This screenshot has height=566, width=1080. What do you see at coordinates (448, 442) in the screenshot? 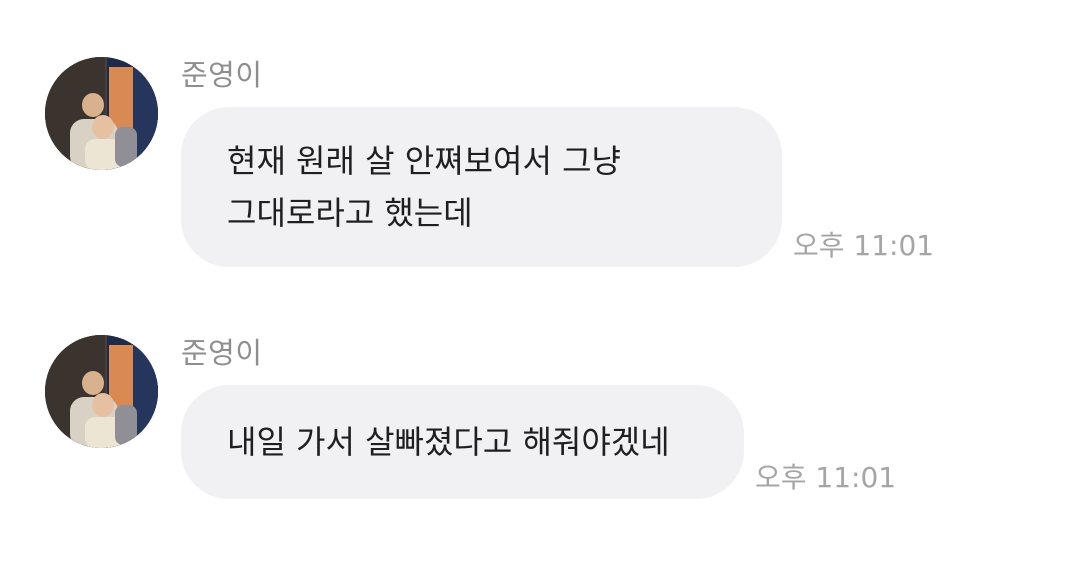
I see `message-text: 내일 가서 살빠졌다고 해줘야겠네` at bounding box center [448, 442].